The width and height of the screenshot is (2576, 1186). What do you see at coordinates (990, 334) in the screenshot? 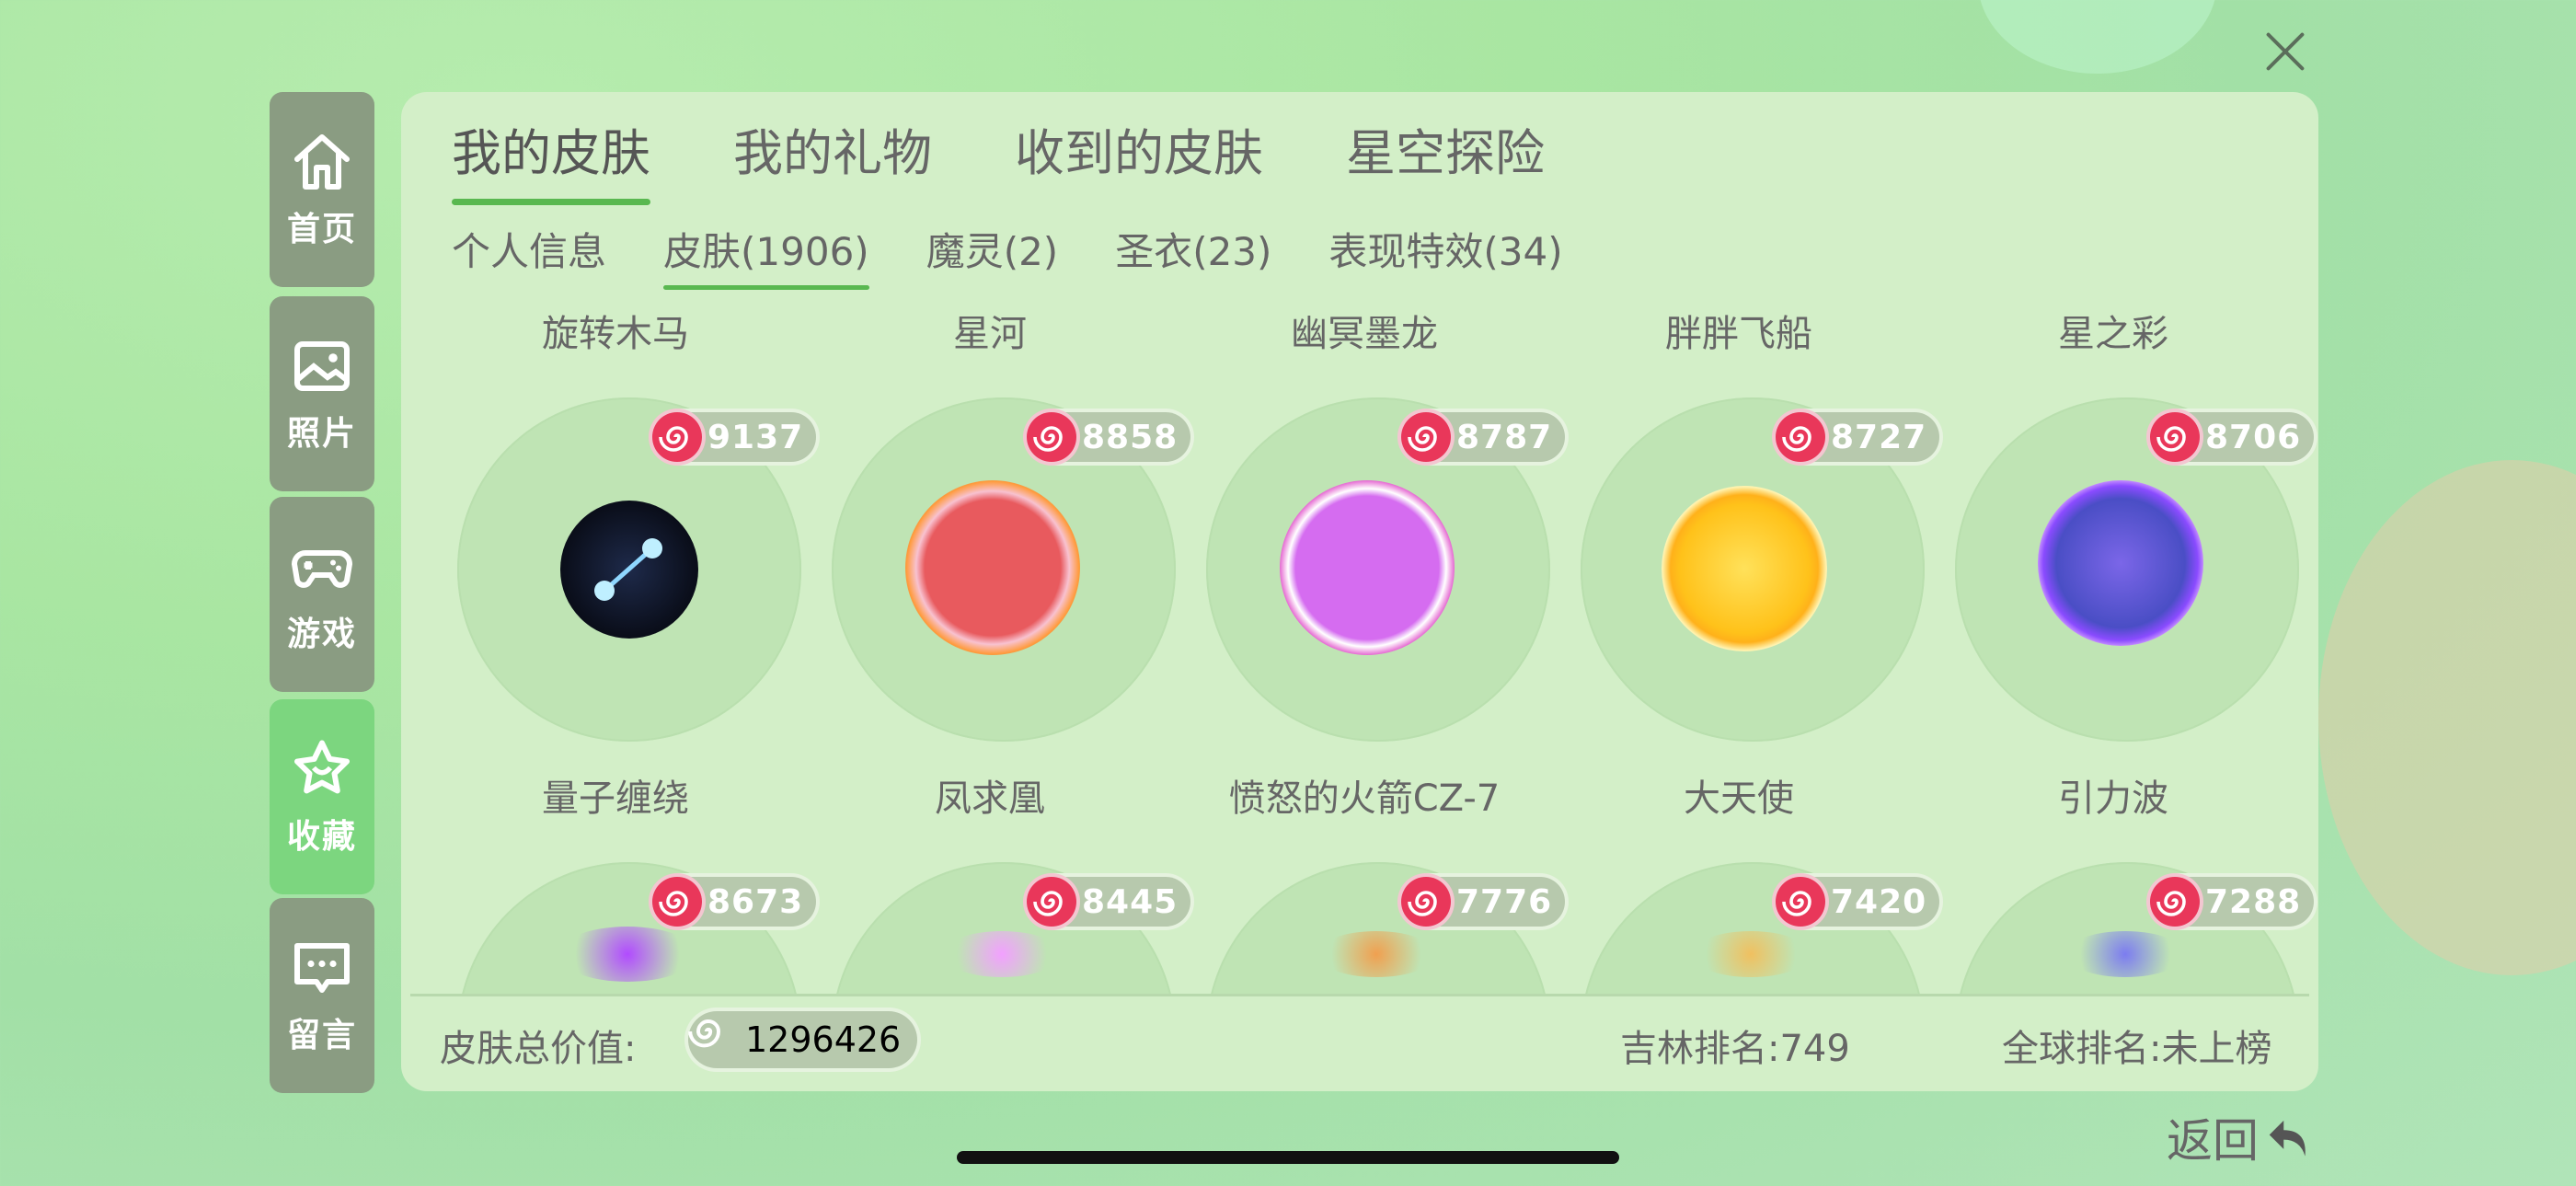
I see `skin-name: 星河` at bounding box center [990, 334].